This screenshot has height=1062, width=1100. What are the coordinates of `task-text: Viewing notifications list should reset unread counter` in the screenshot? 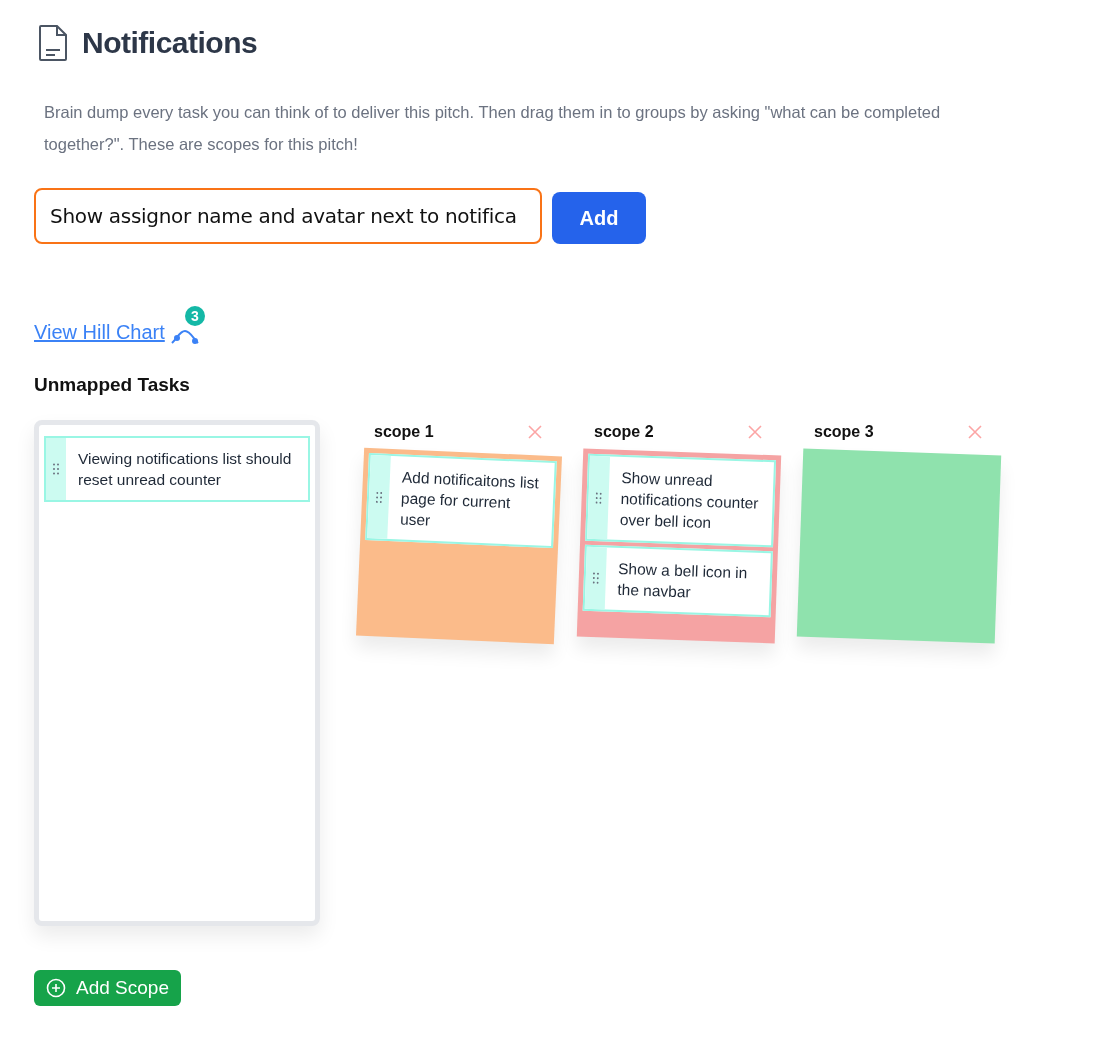 It's located at (185, 469).